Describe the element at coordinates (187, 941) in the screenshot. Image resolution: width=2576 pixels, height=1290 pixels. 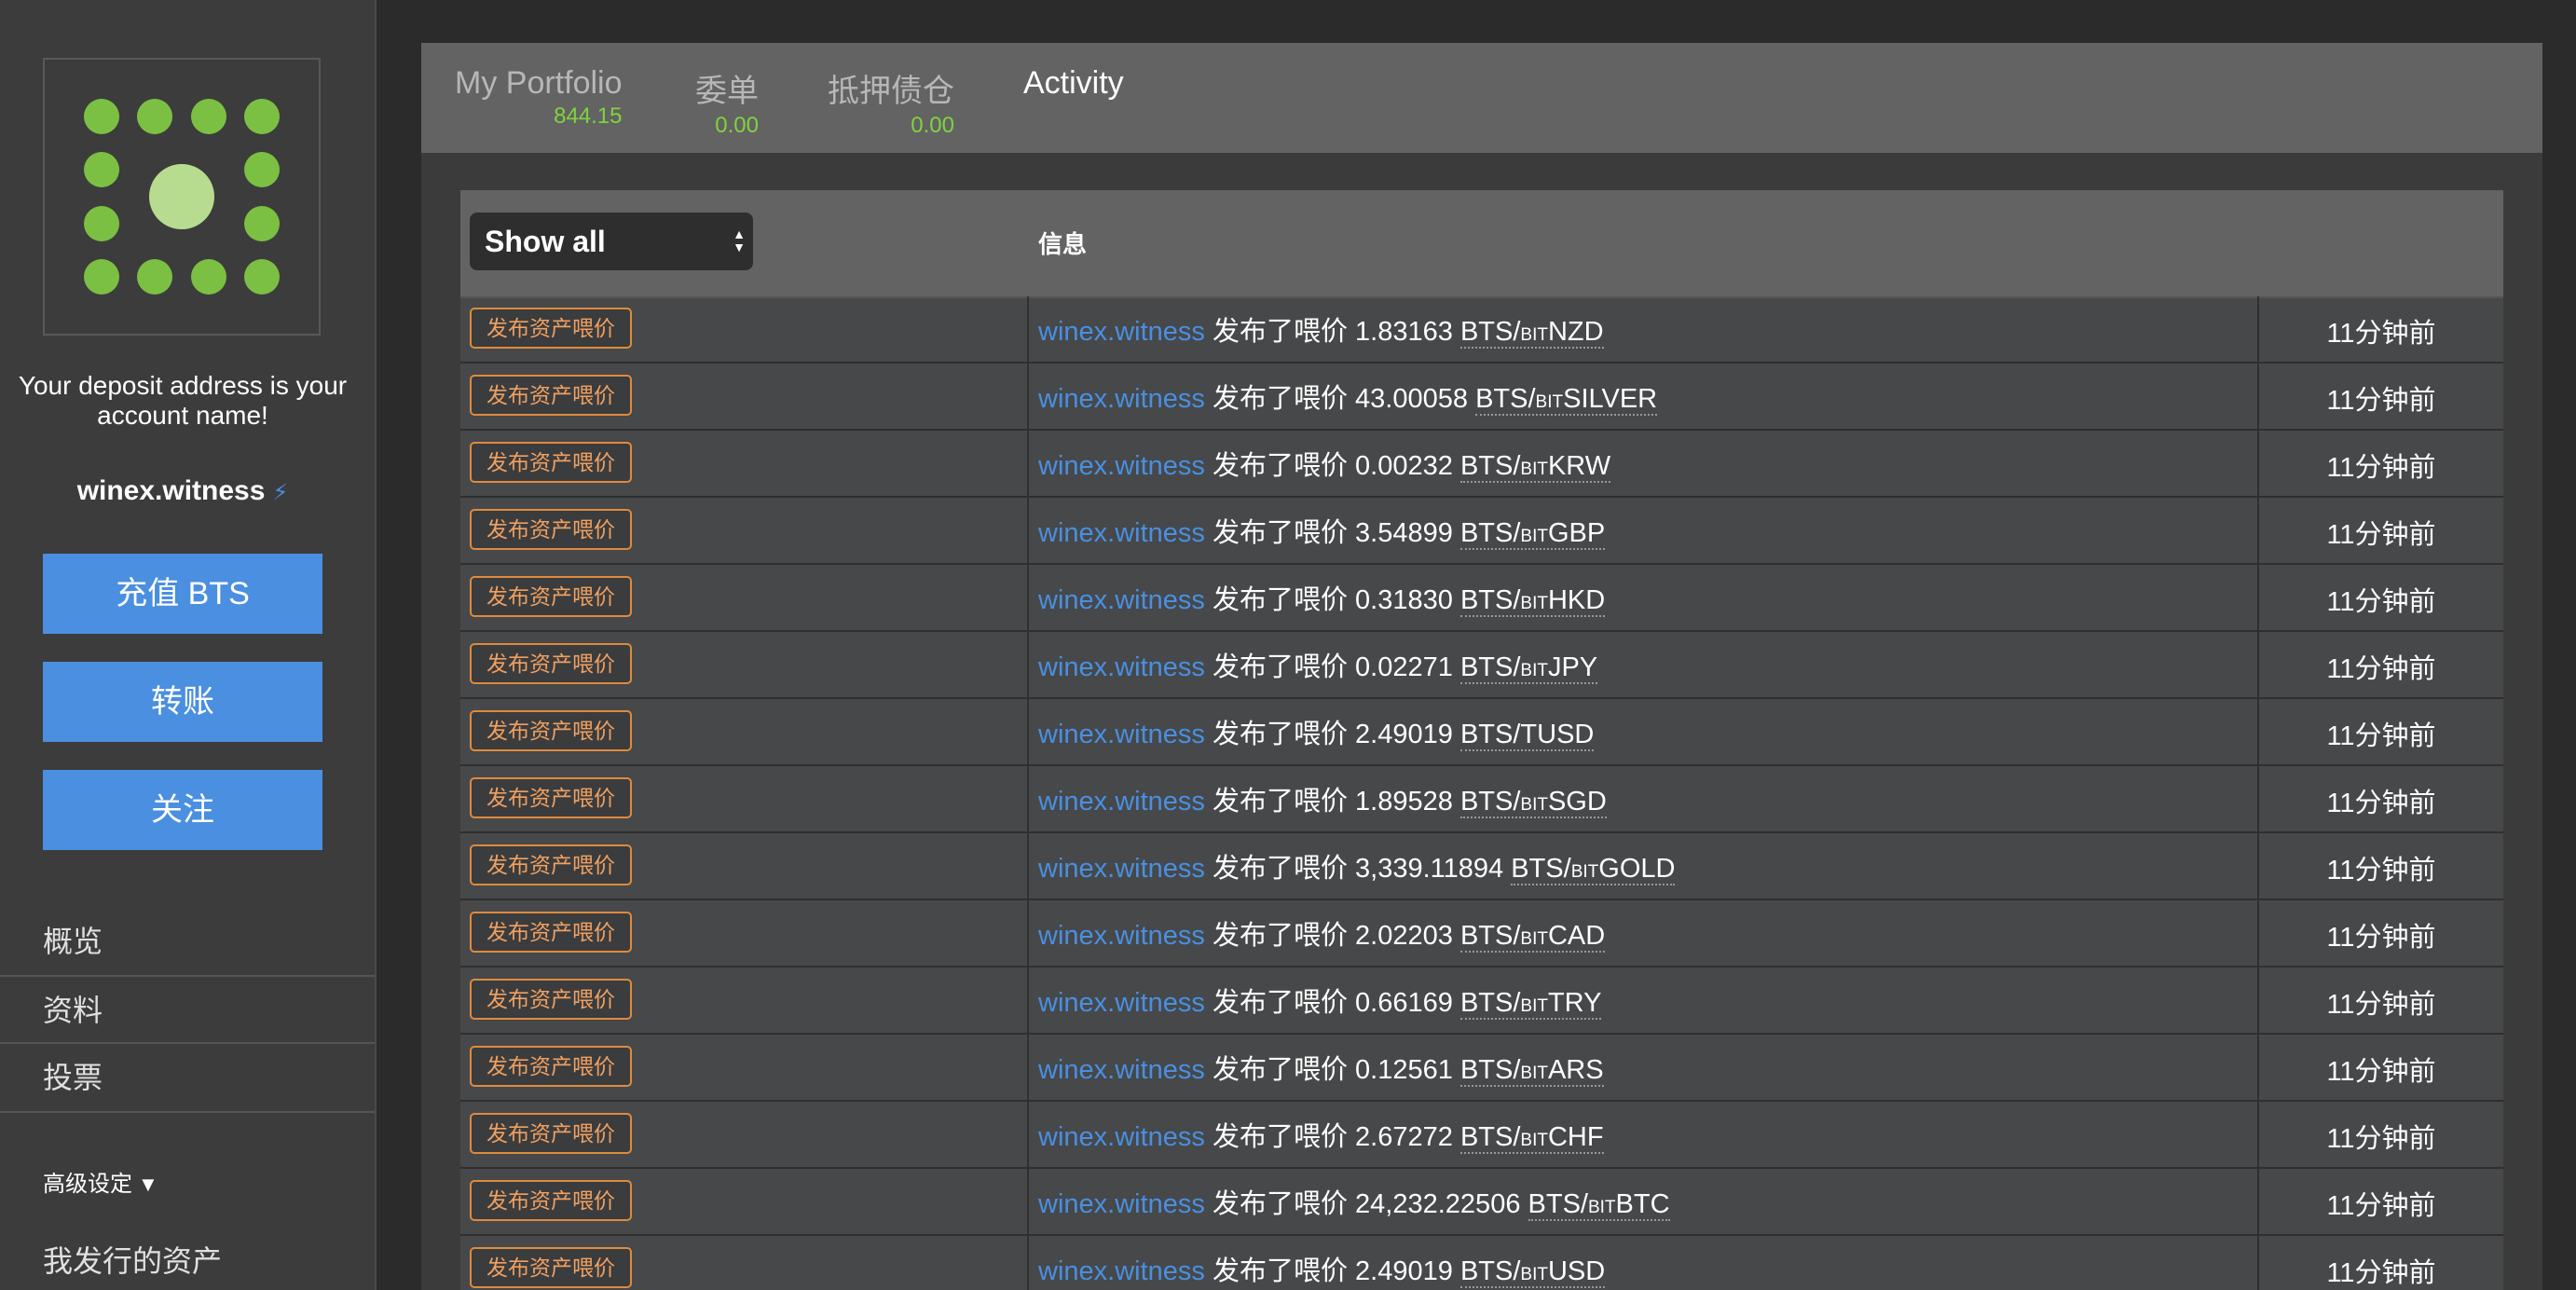
I see `sidebar-item-overview: 概览` at that location.